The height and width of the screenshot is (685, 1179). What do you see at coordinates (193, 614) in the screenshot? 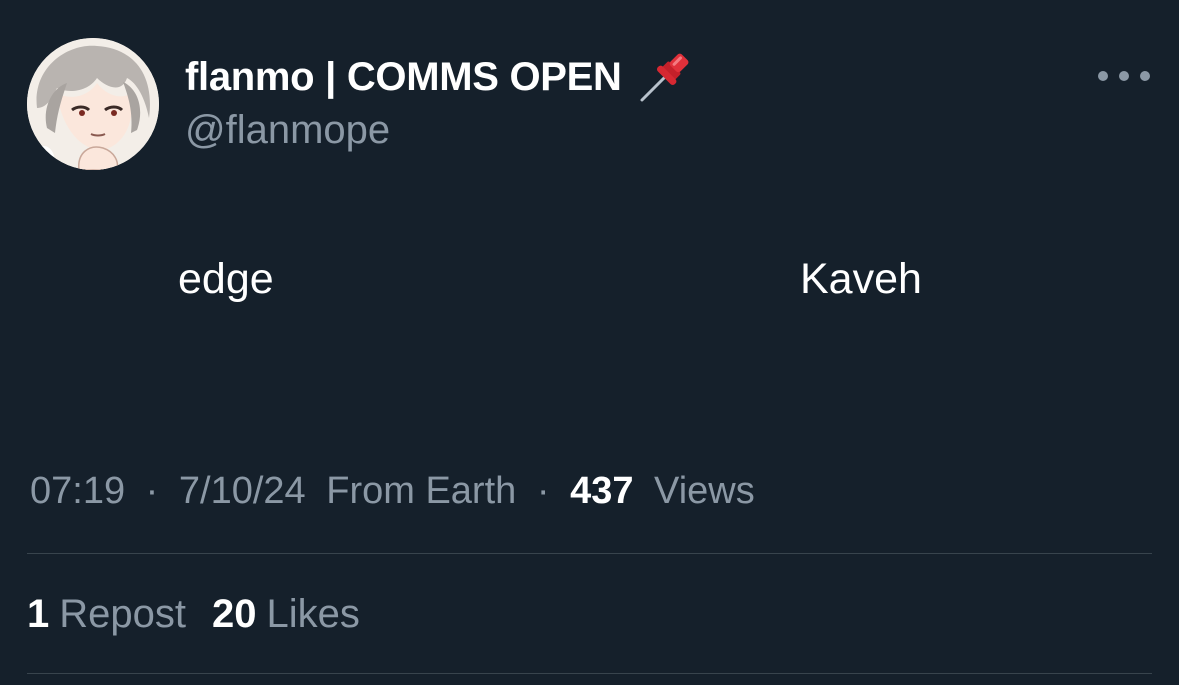
I see `engagement-stats: 1 Repost 20 Likes` at bounding box center [193, 614].